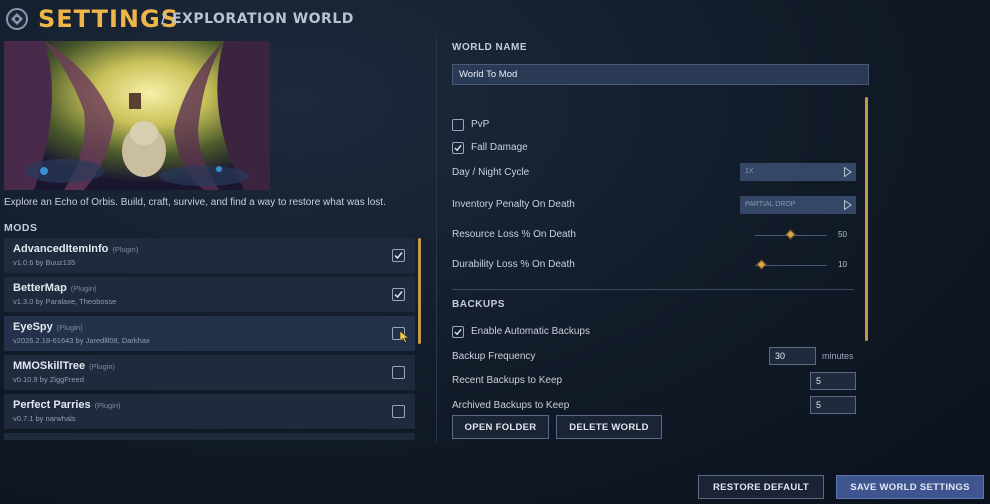 This screenshot has height=504, width=990. I want to click on inventory-penalty-label: Inventory Penalty On Death, so click(513, 204).